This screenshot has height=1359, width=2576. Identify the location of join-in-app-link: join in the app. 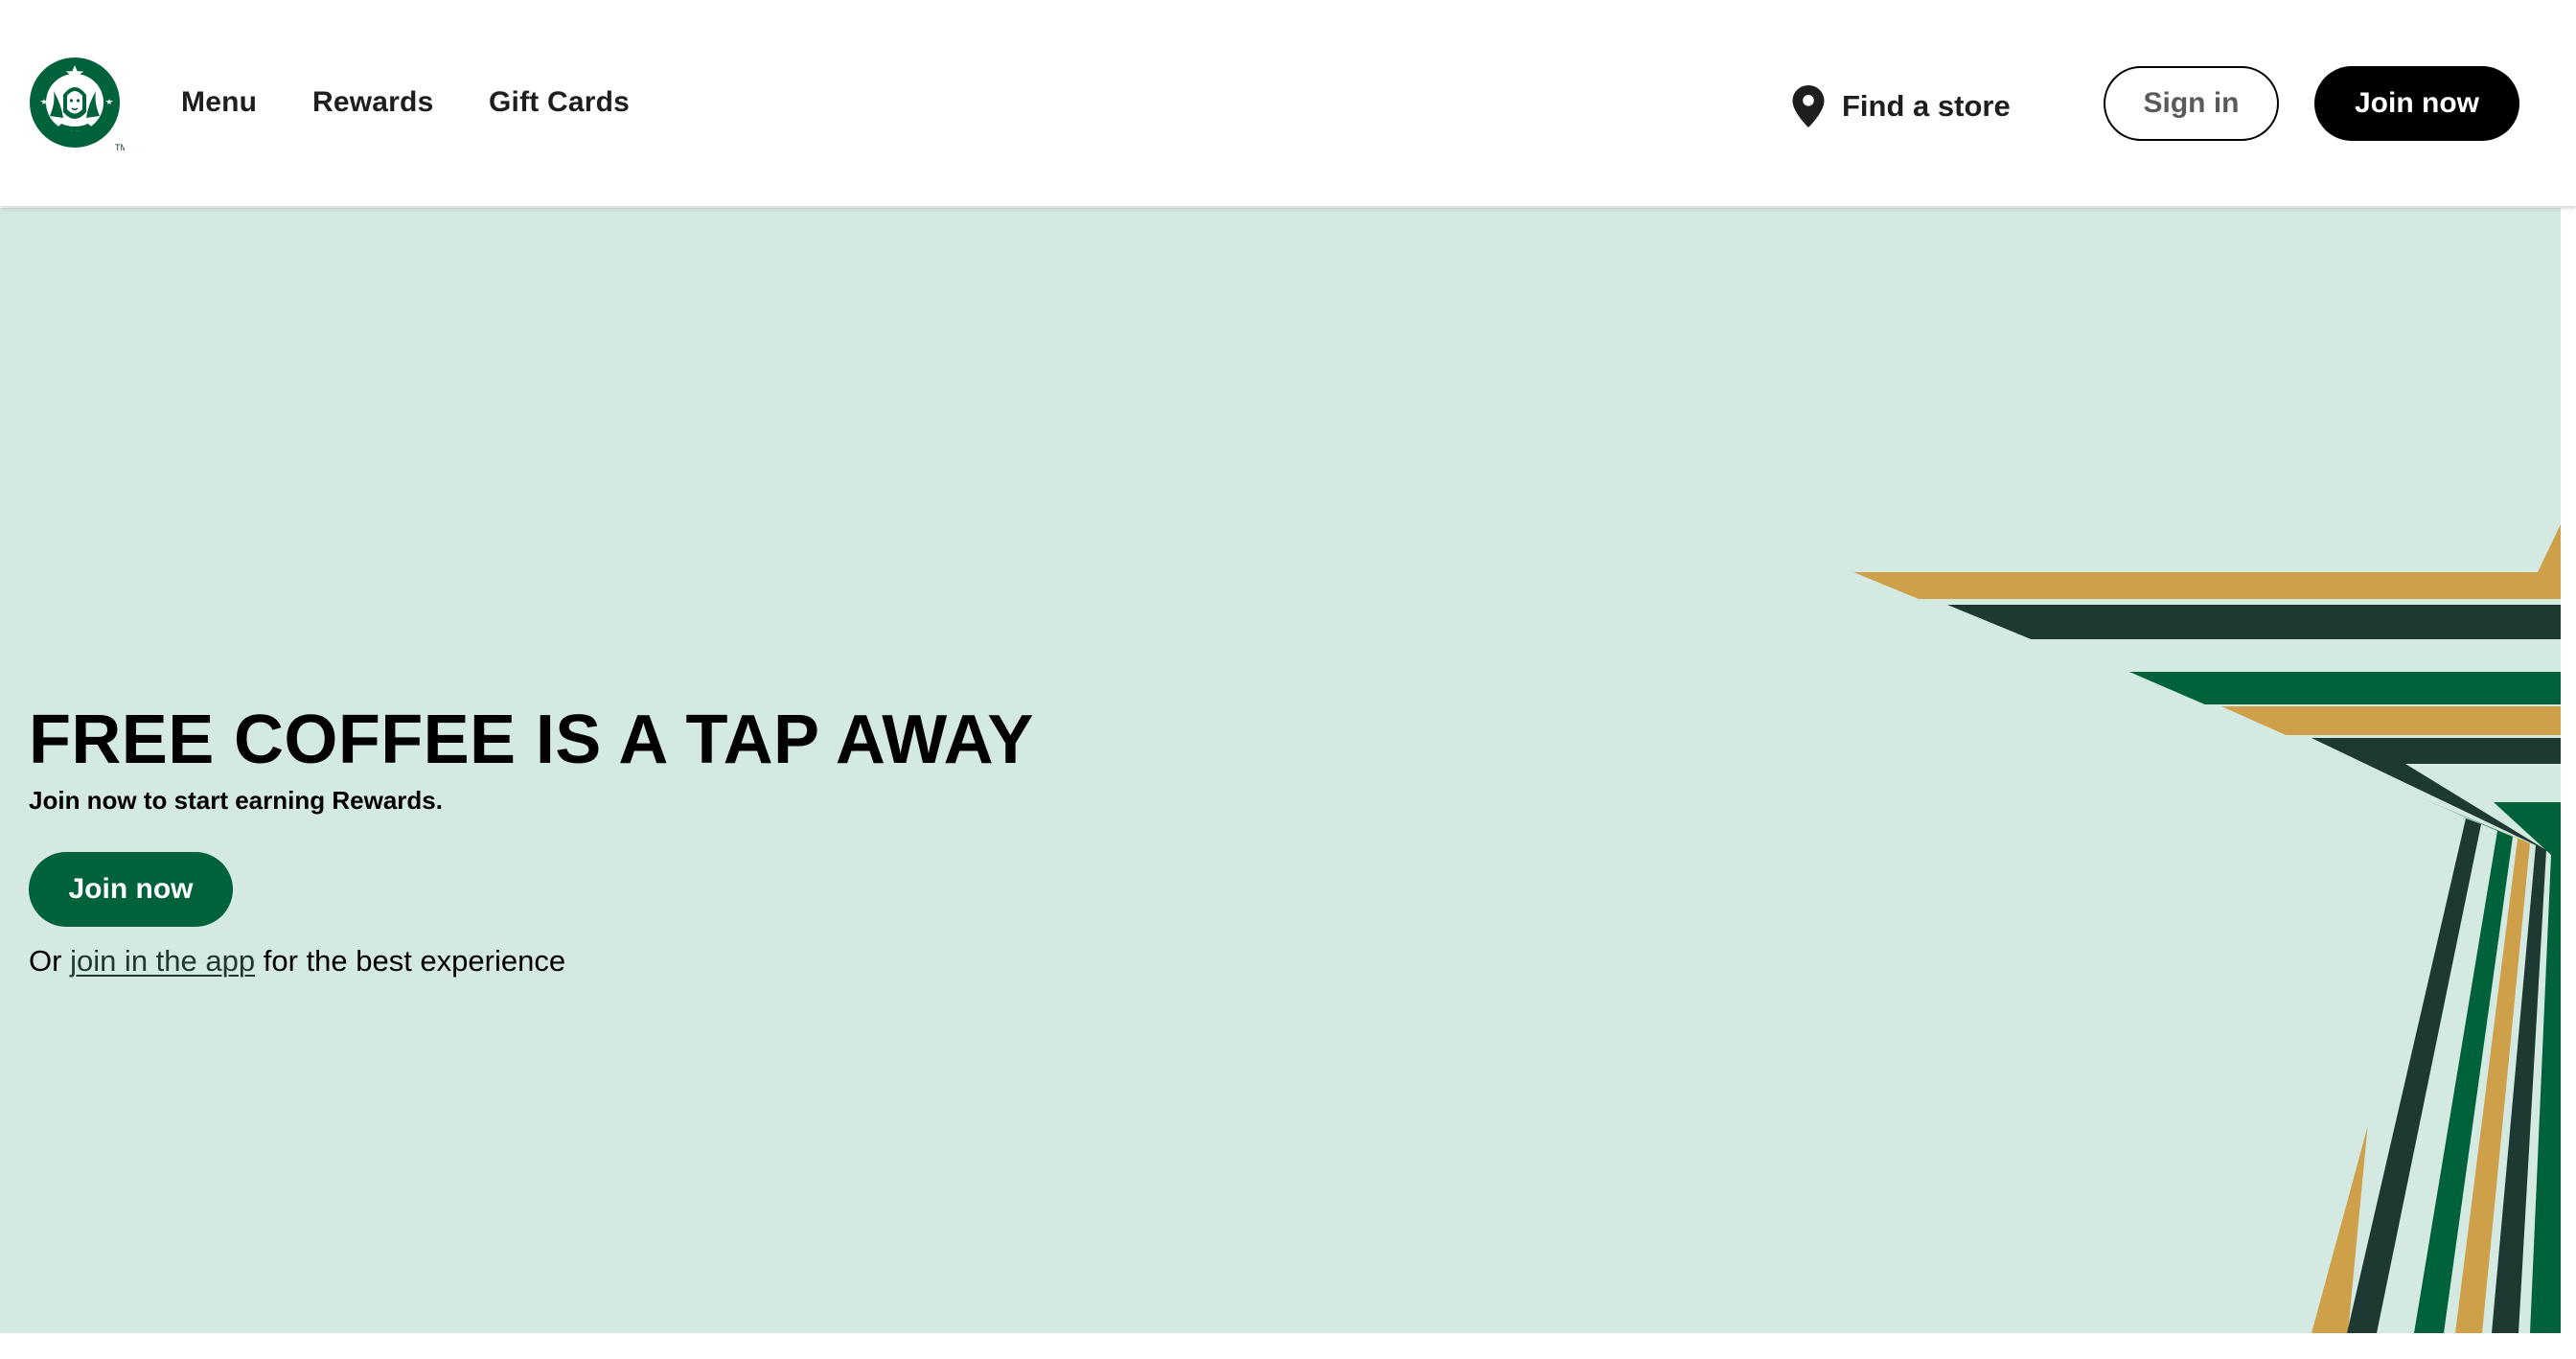
(162, 961).